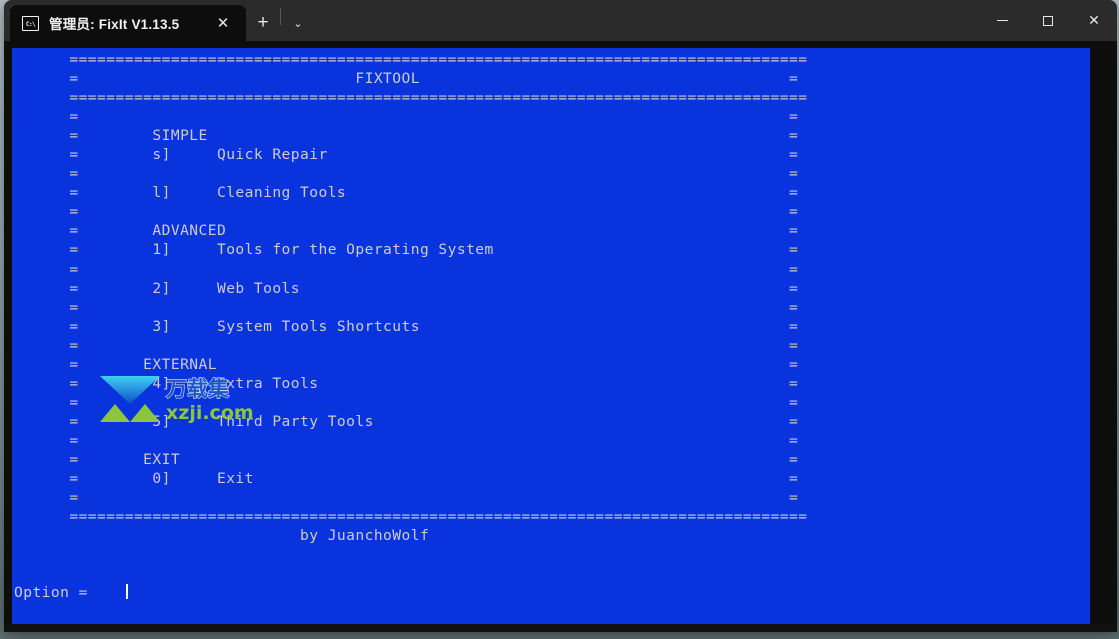  What do you see at coordinates (560, 20) in the screenshot?
I see `window-title-bar: 管理员: FixIt V1.13.5 ✕ + ⌄ ✕` at bounding box center [560, 20].